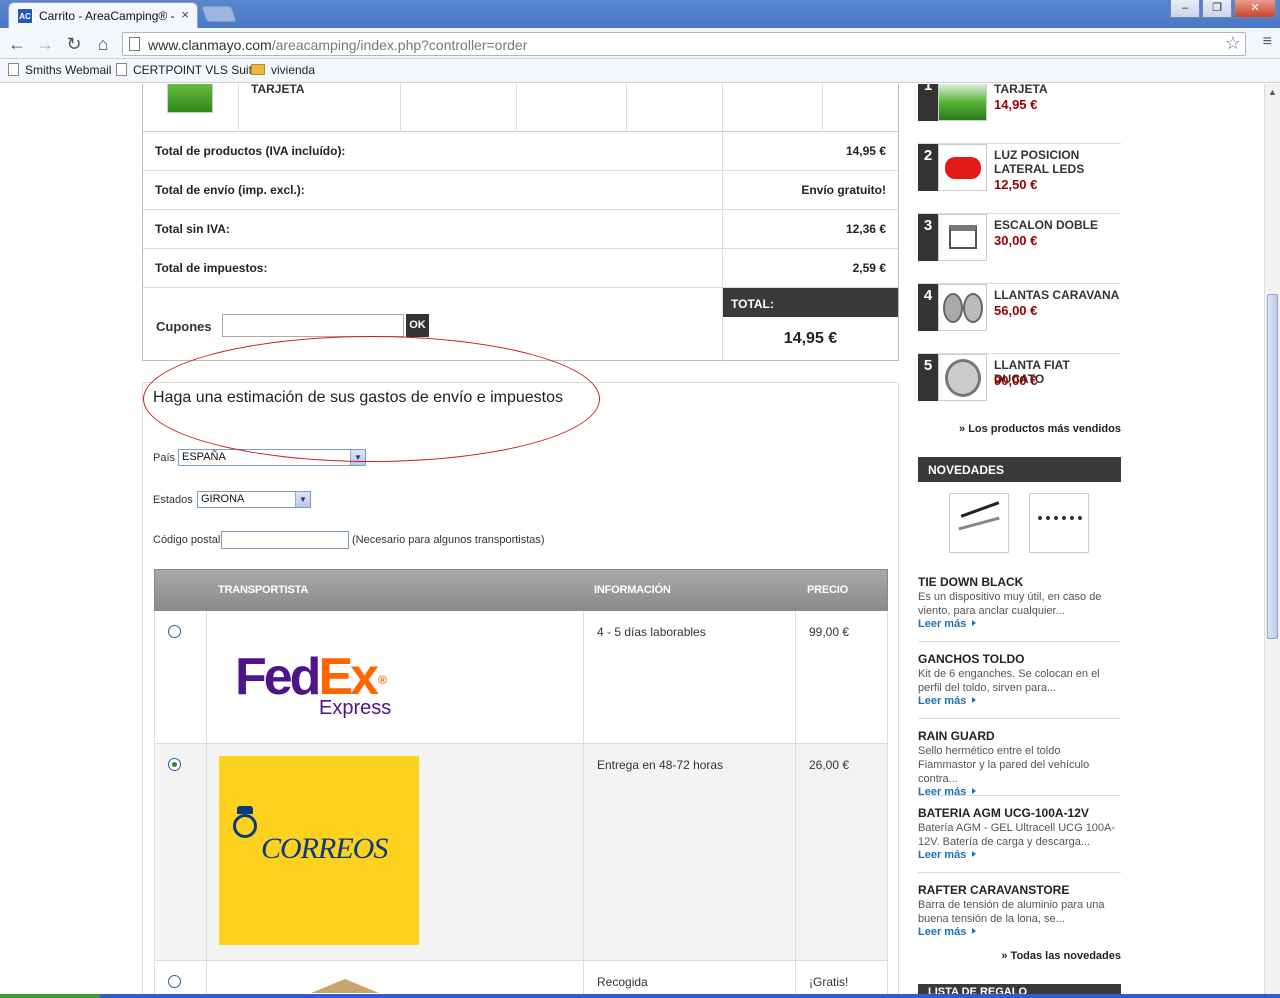  What do you see at coordinates (1040, 429) in the screenshot?
I see `all-bestsellers-link: » Los productos más vendidos` at bounding box center [1040, 429].